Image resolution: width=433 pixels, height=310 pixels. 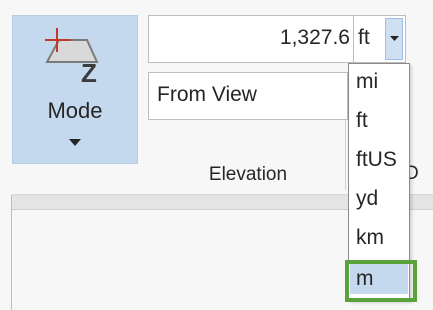 What do you see at coordinates (379, 238) in the screenshot?
I see `unit-option-km: km` at bounding box center [379, 238].